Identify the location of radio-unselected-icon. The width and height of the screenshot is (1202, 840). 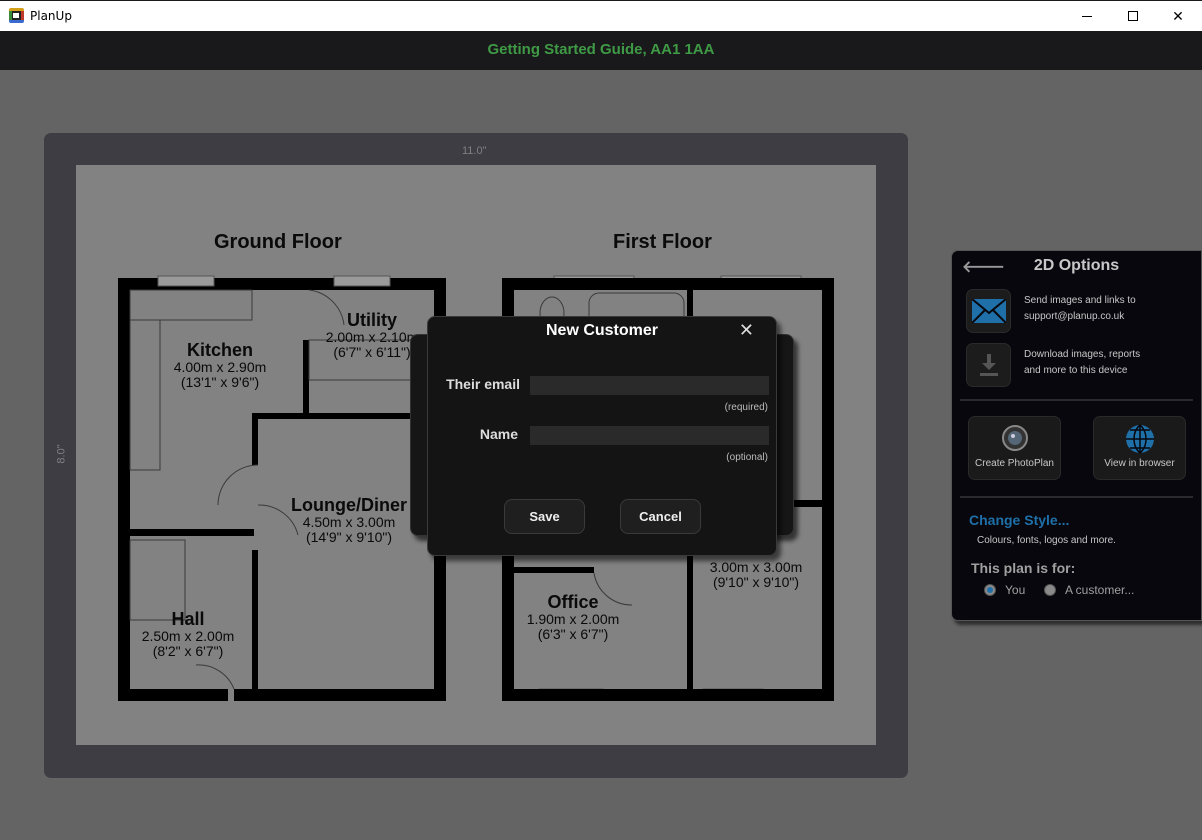
(1050, 590).